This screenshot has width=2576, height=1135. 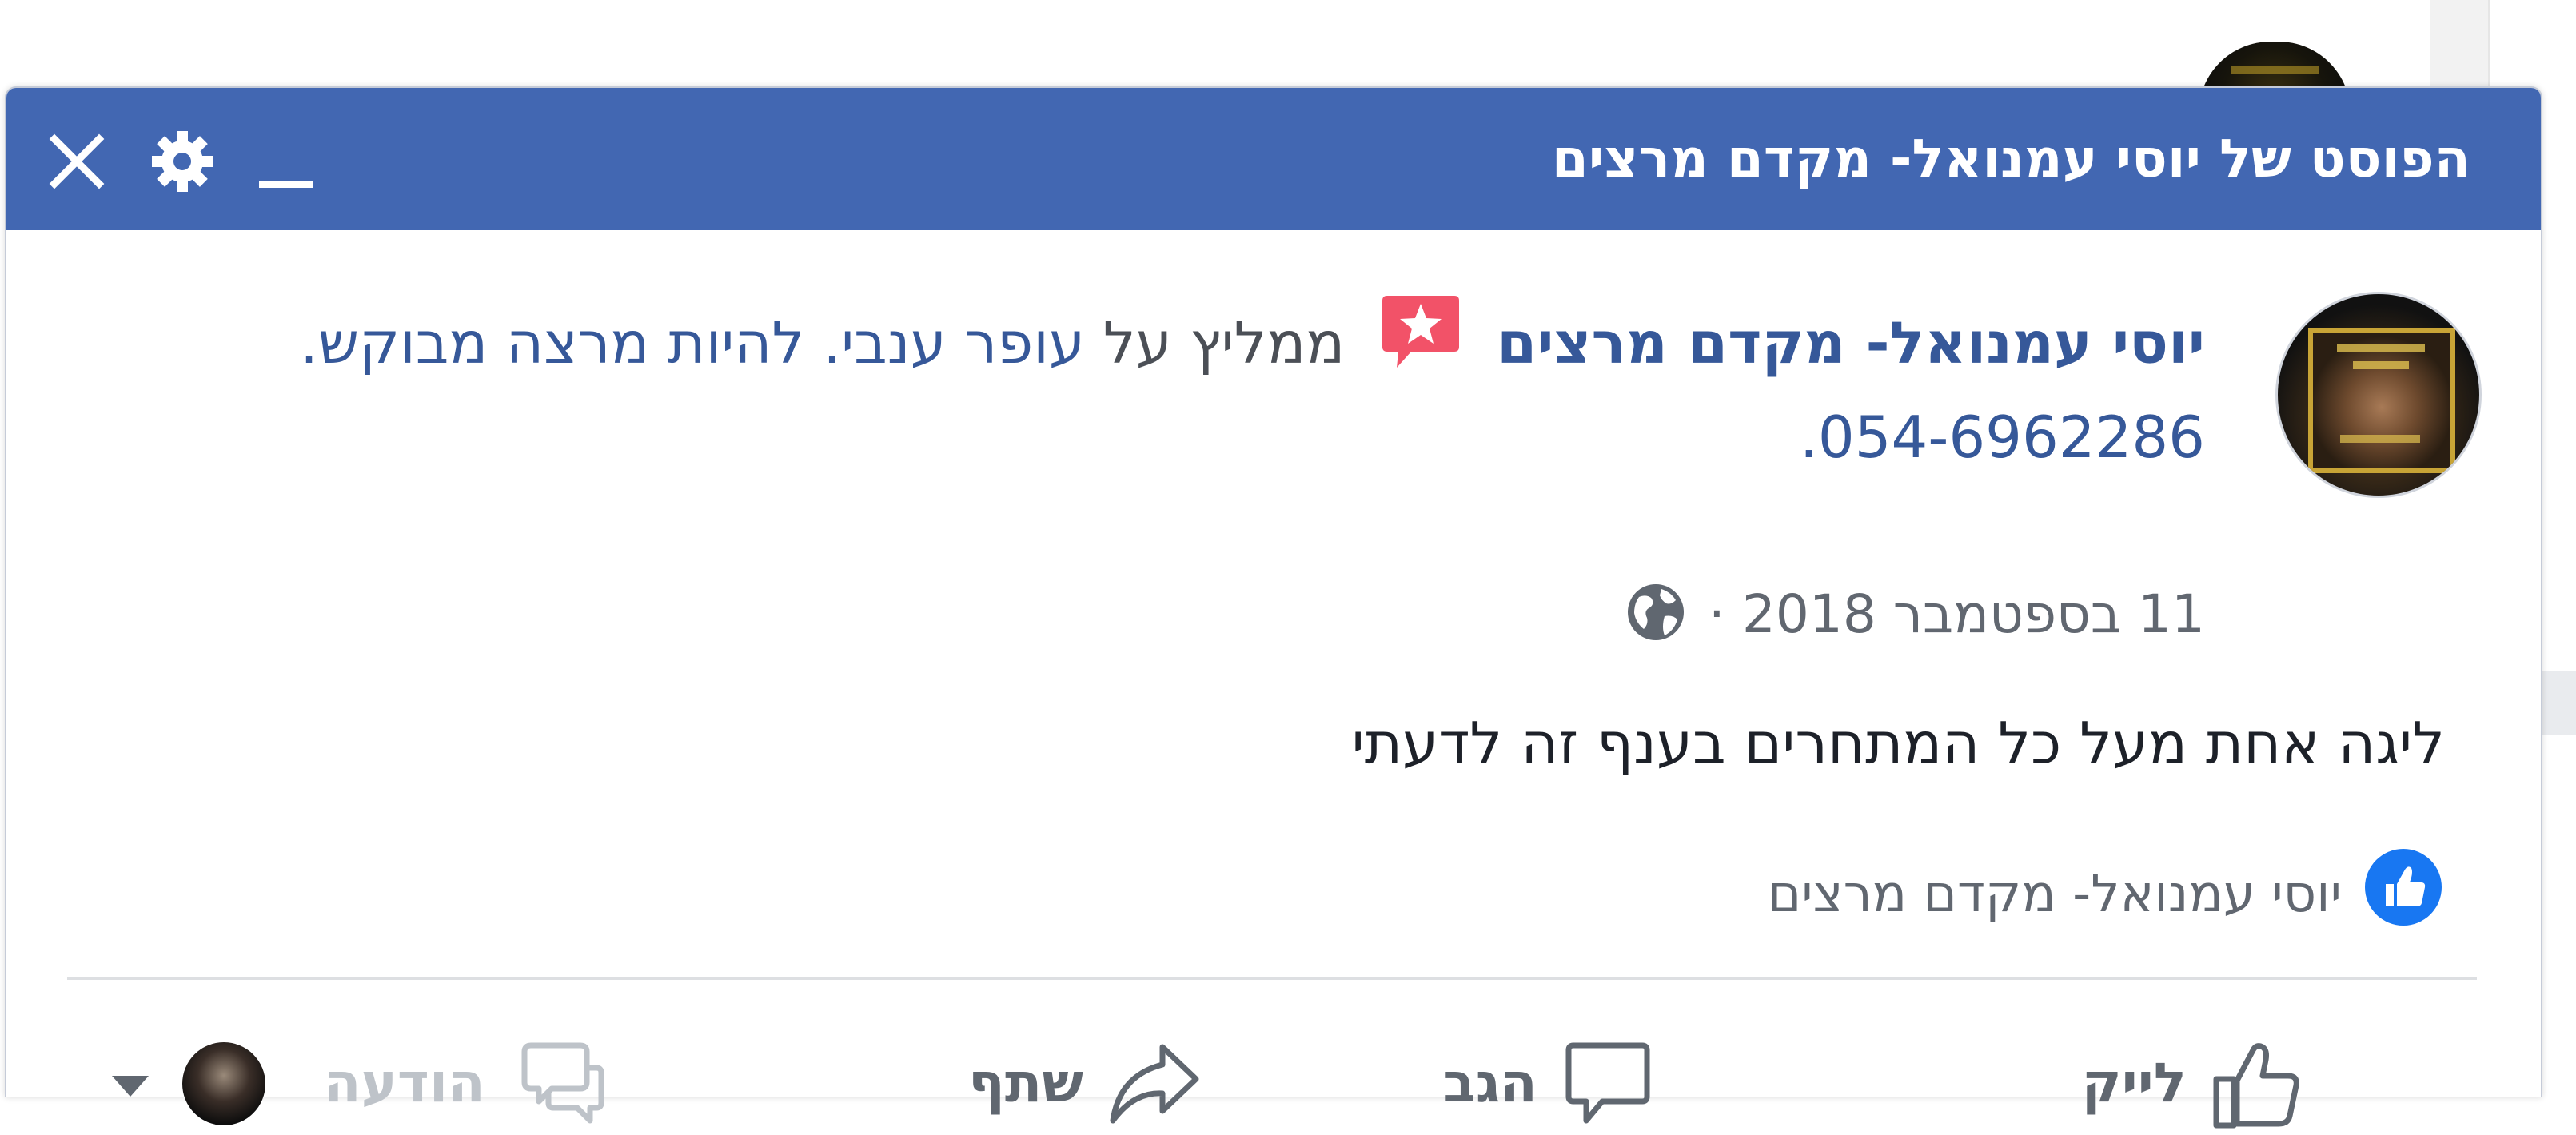 I want to click on gear-icon, so click(x=182, y=161).